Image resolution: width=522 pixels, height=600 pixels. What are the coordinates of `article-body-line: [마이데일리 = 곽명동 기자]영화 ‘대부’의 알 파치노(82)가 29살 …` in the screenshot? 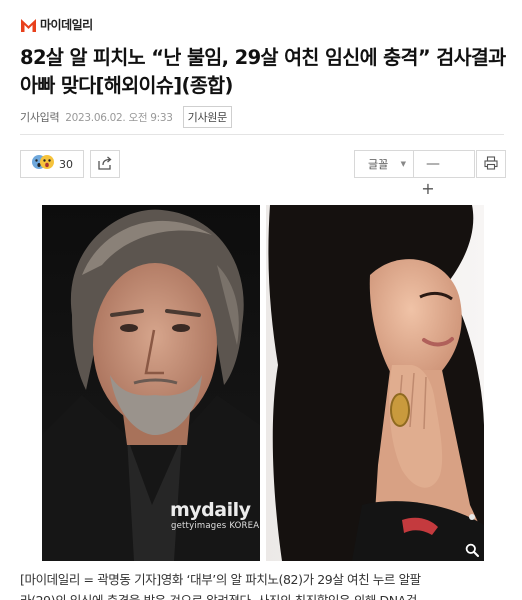 It's located at (220, 579).